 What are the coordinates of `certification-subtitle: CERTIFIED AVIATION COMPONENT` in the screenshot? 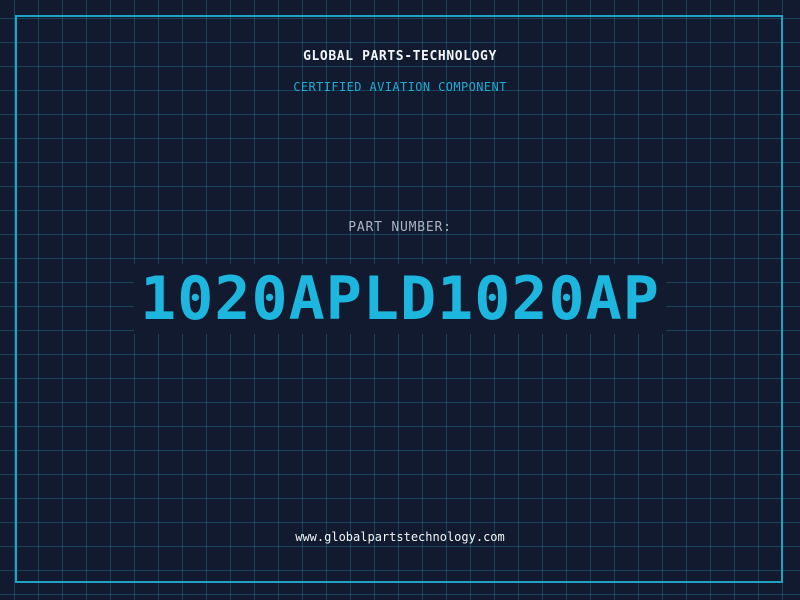 It's located at (400, 87).